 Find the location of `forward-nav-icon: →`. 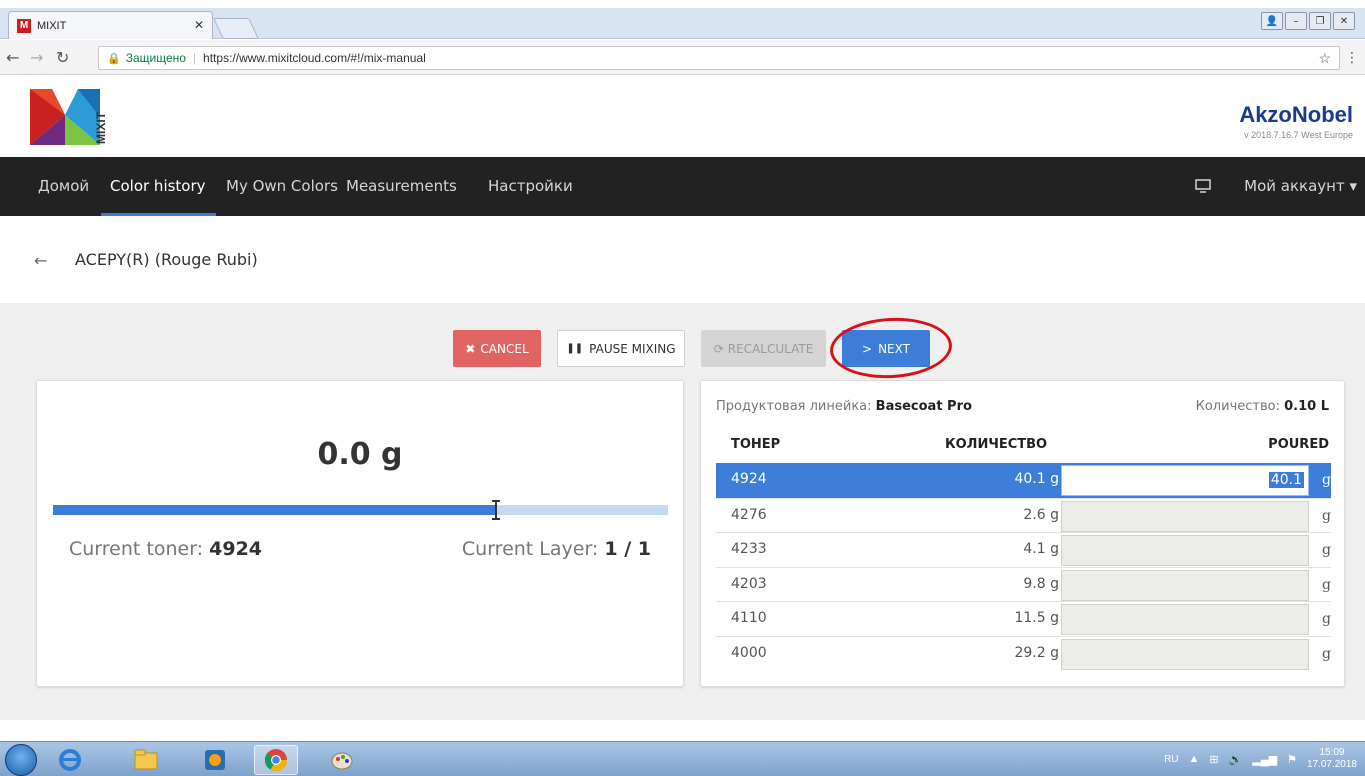

forward-nav-icon: → is located at coordinates (36, 57).